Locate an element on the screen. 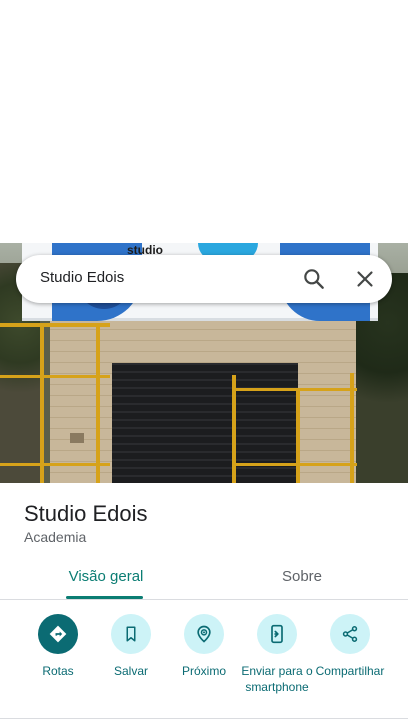 This screenshot has width=408, height=726. share-label: Compartilhar is located at coordinates (350, 671).